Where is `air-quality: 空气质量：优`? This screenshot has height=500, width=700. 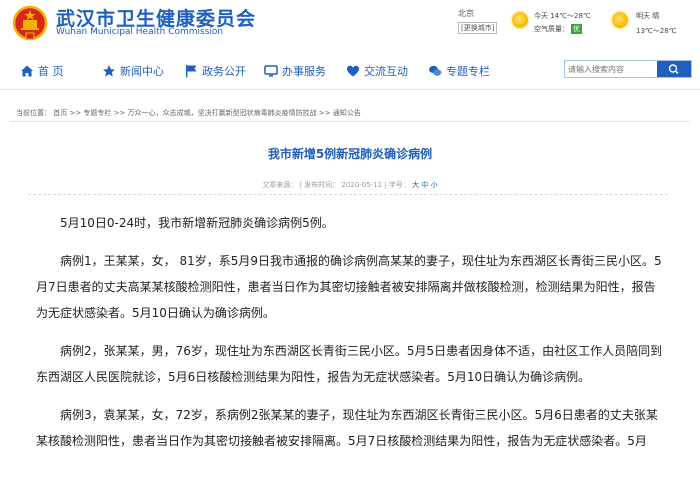 air-quality: 空气质量：优 is located at coordinates (558, 29).